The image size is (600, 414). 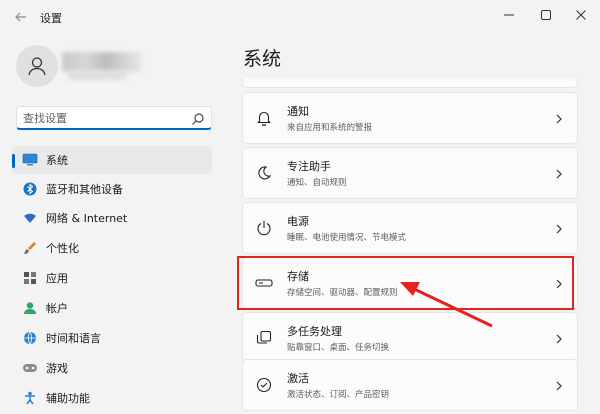 I want to click on sidebar-item-network: 网络 & Internet, so click(x=112, y=218).